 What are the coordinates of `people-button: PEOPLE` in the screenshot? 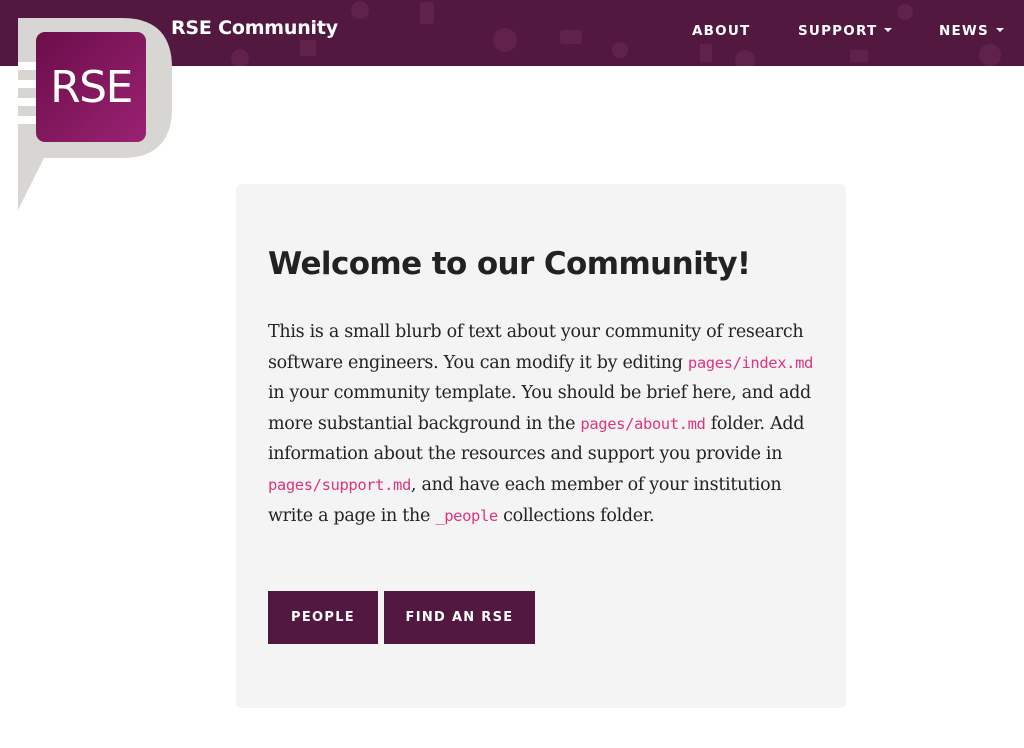 It's located at (323, 617).